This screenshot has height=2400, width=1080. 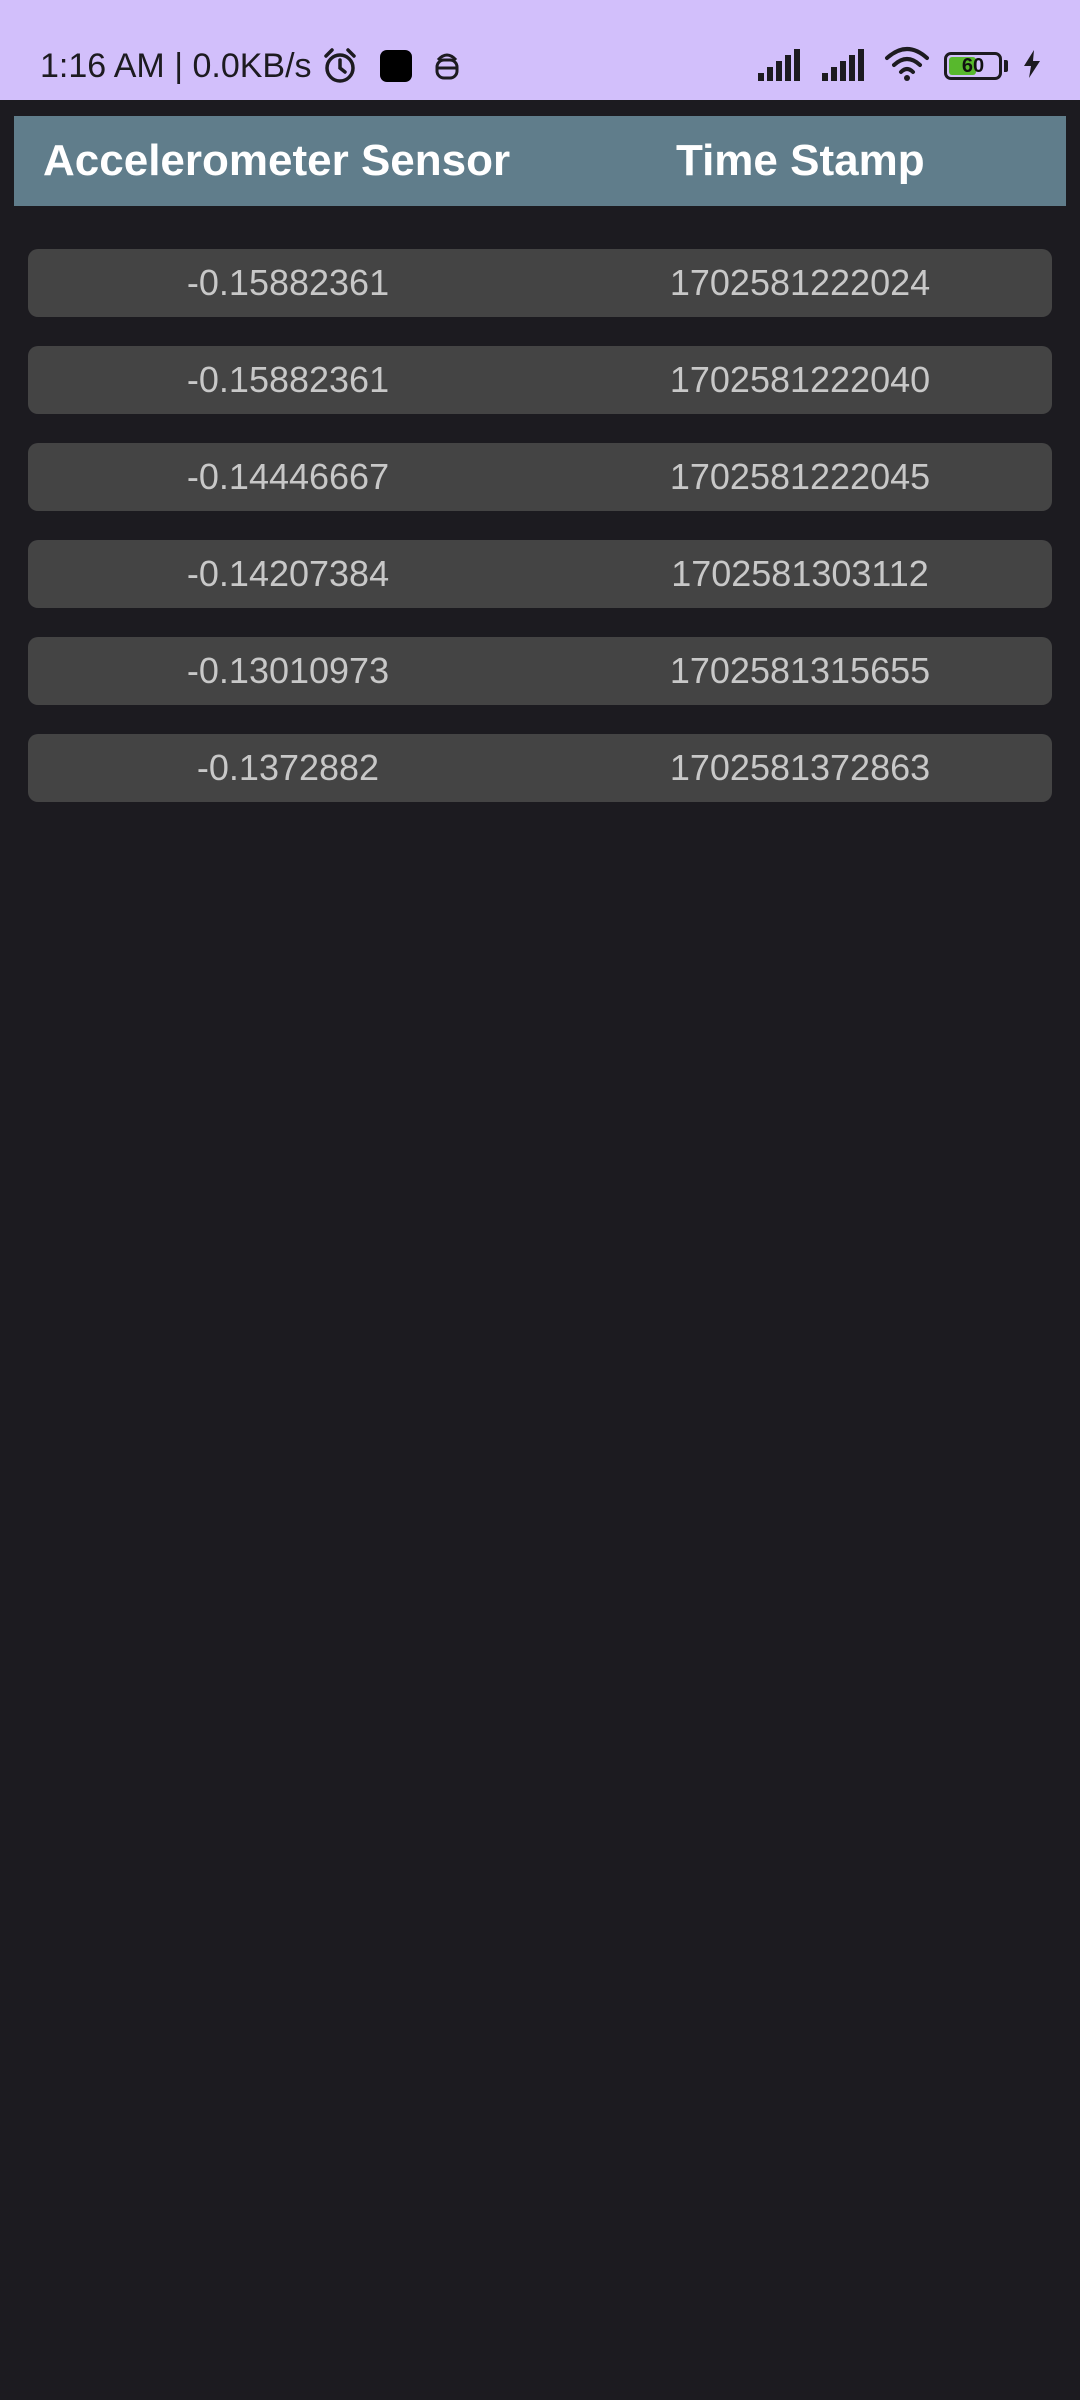 I want to click on timestamp: 1702581315655, so click(x=800, y=670).